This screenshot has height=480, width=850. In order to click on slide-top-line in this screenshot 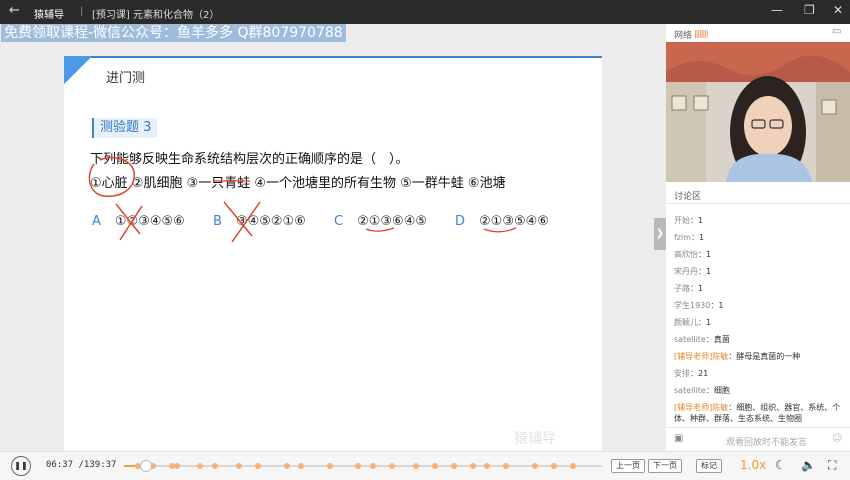, I will do `click(333, 57)`.